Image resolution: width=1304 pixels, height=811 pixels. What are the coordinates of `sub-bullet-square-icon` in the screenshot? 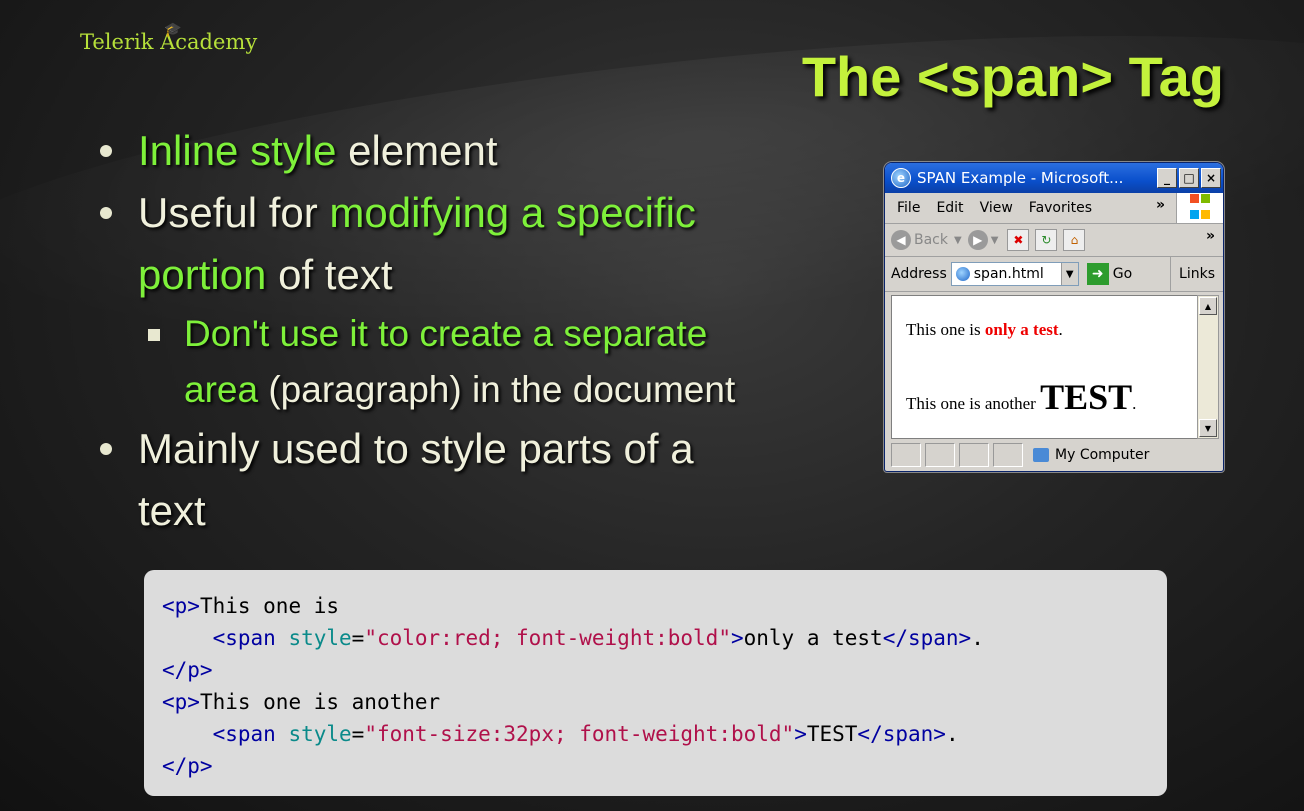 It's located at (154, 335).